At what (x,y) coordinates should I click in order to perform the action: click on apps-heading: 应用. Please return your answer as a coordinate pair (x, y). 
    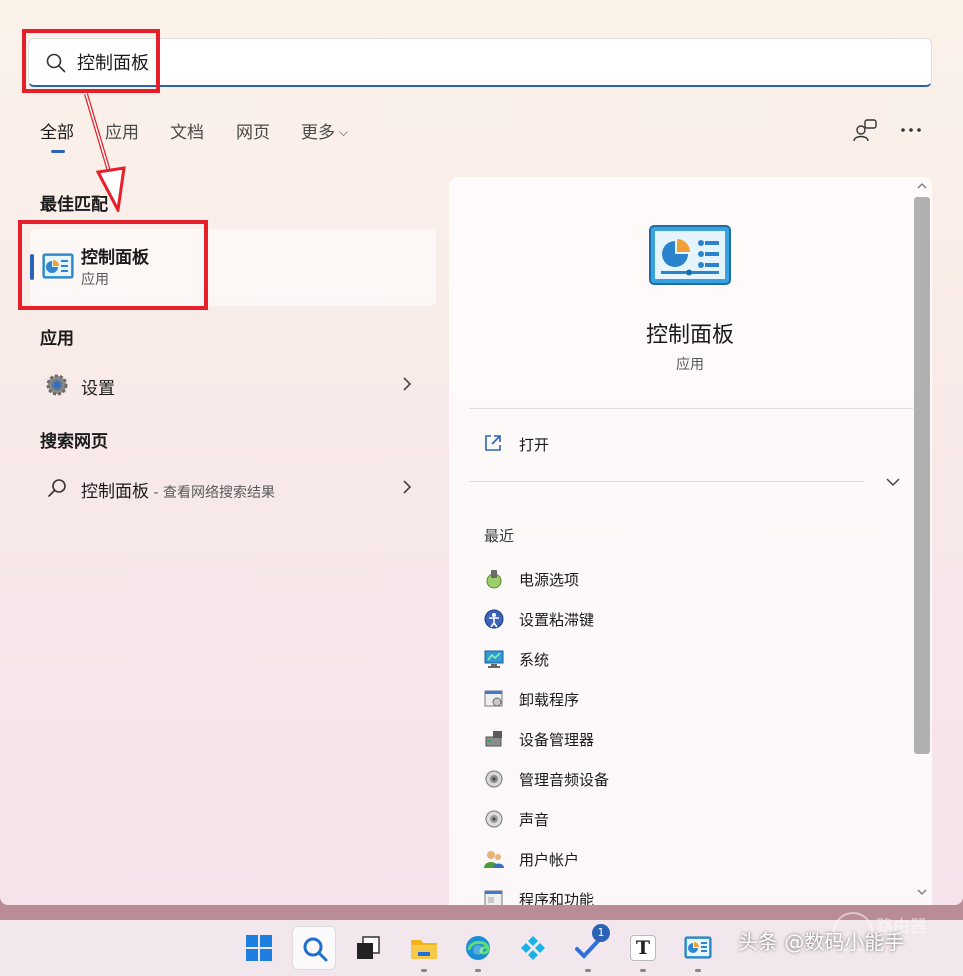
    Looking at the image, I should click on (57, 339).